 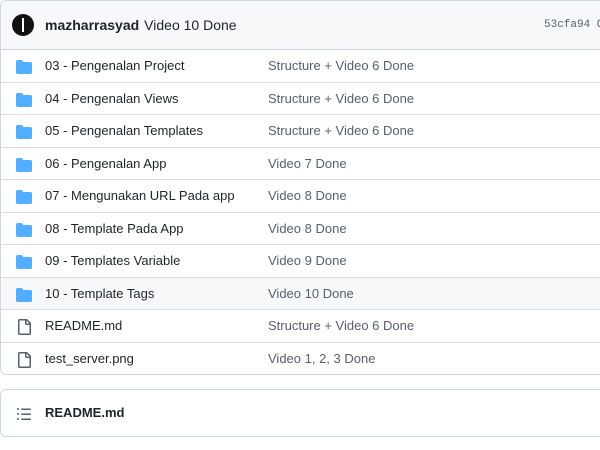 What do you see at coordinates (300, 25) in the screenshot?
I see `latest-commit-bar: mazharrasyad Video 10 Done 53cfa94 O` at bounding box center [300, 25].